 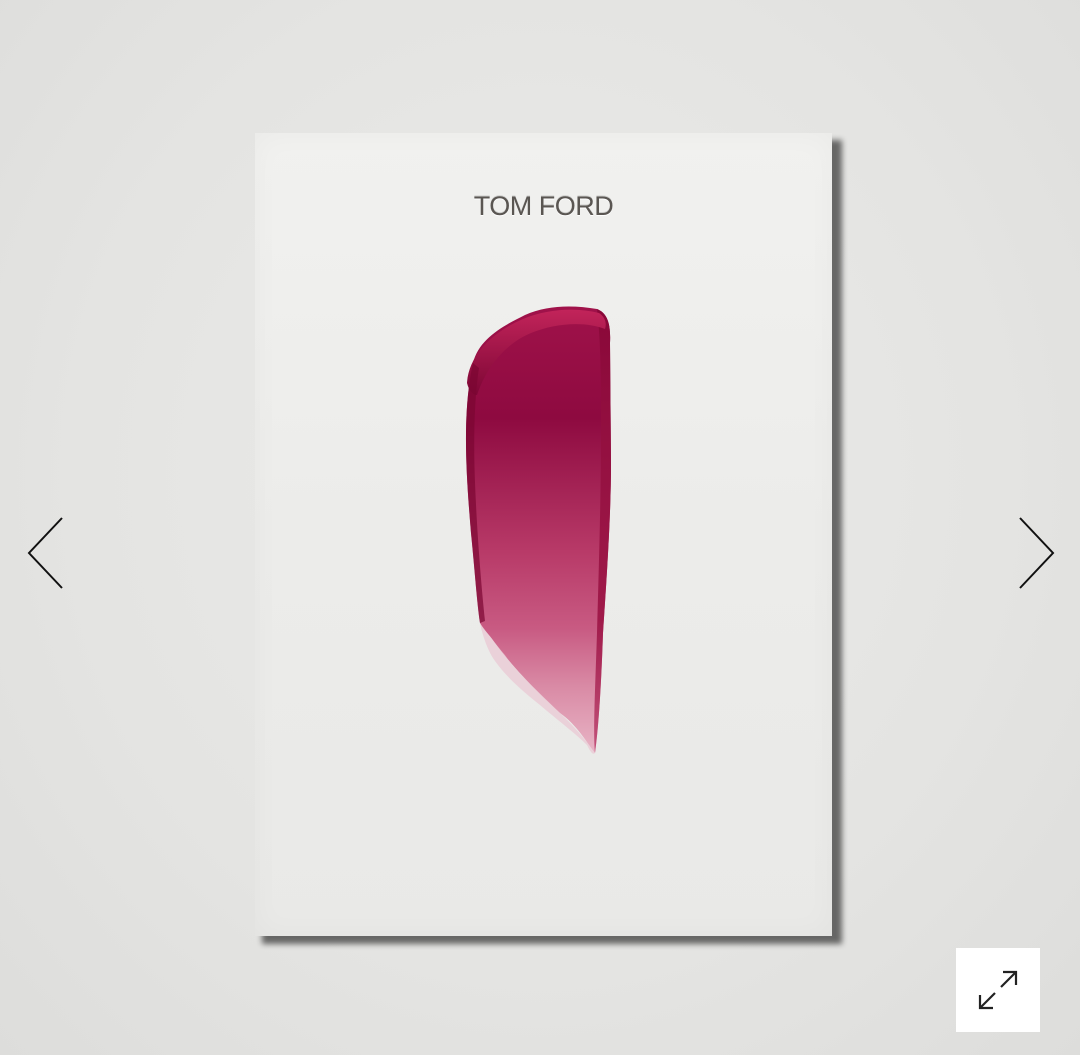 I want to click on fullscreen-button, so click(x=998, y=990).